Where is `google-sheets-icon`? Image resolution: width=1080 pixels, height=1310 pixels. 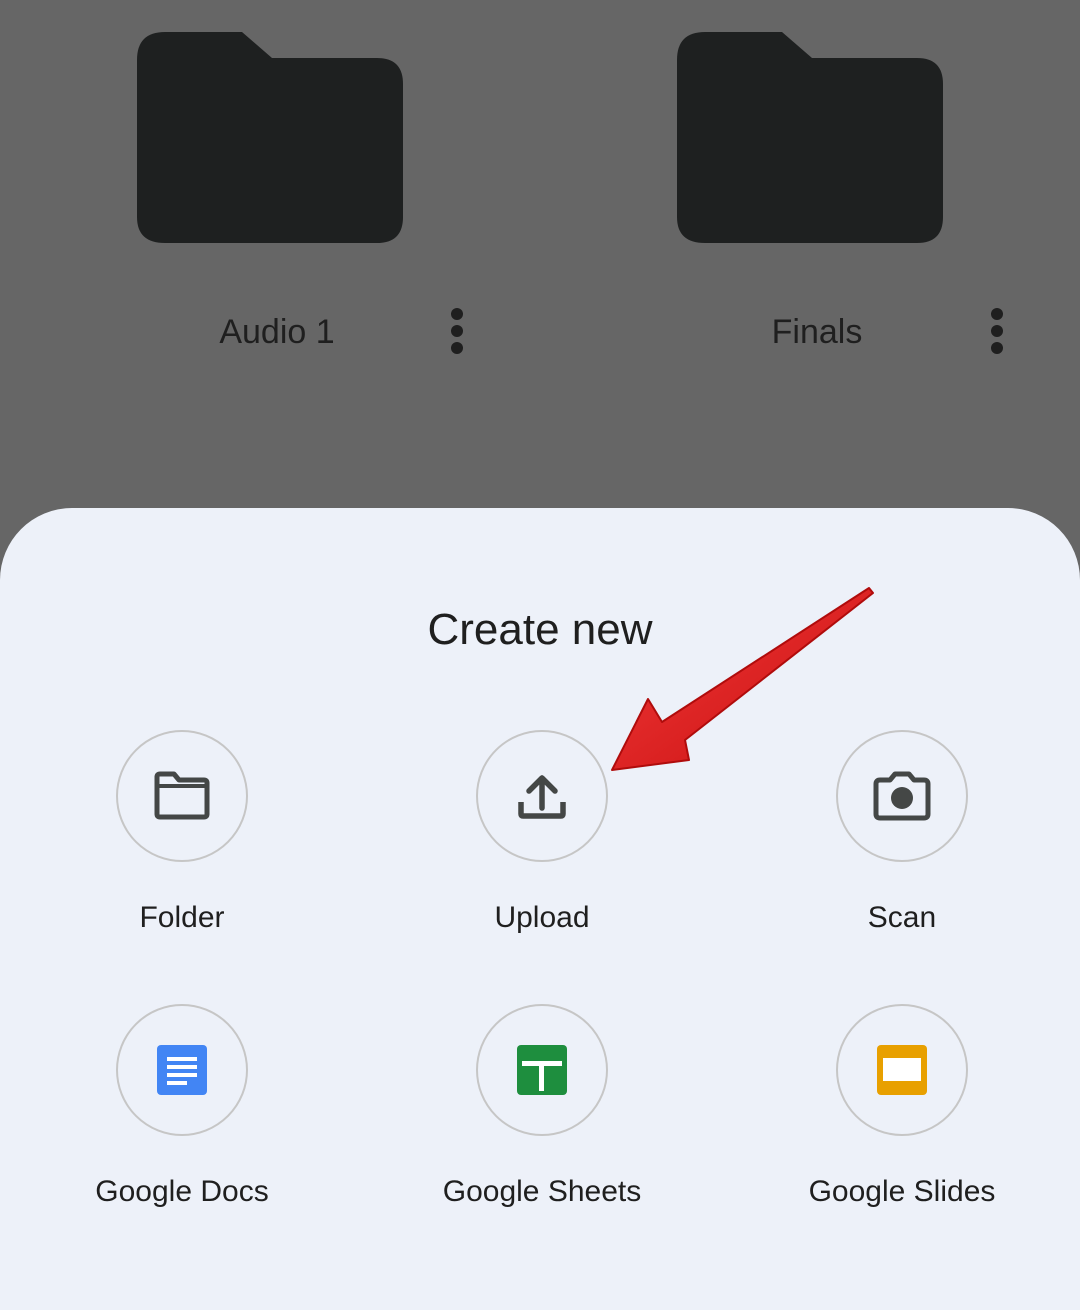
google-sheets-icon is located at coordinates (542, 1070).